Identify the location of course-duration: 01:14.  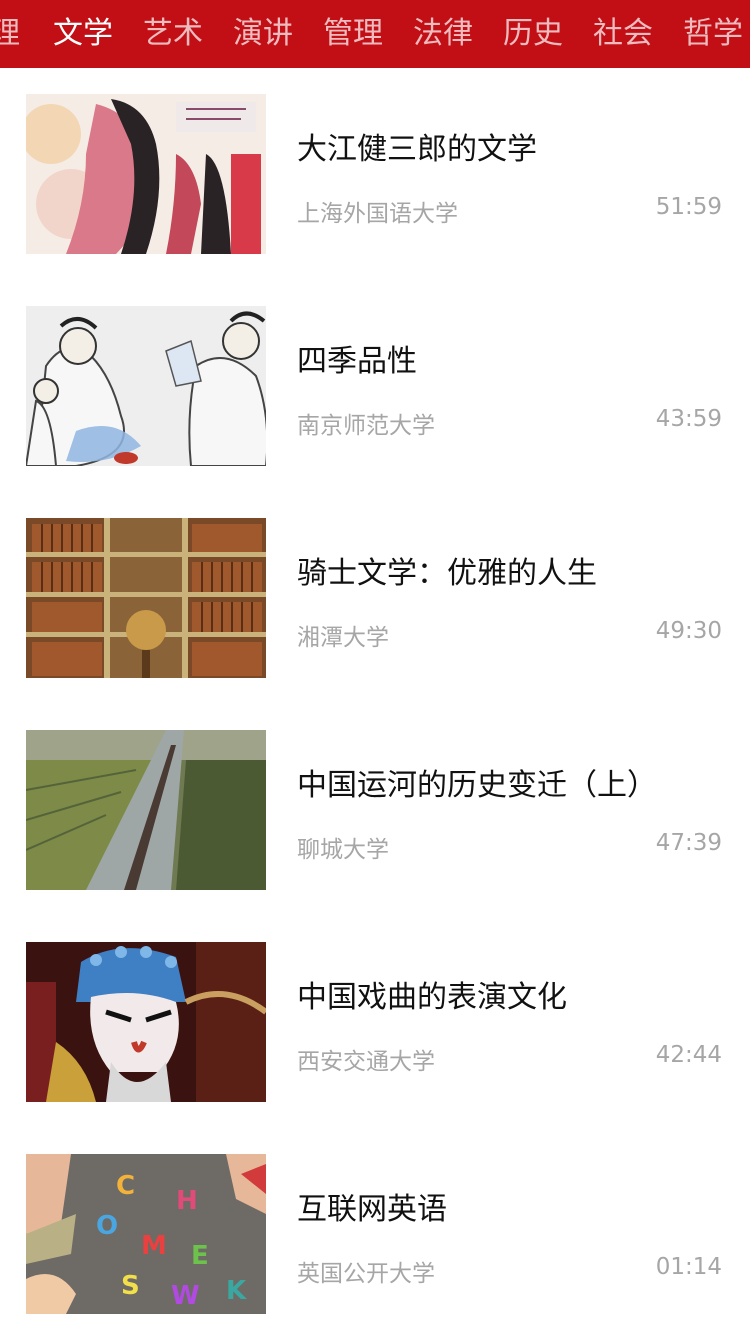
(688, 1267).